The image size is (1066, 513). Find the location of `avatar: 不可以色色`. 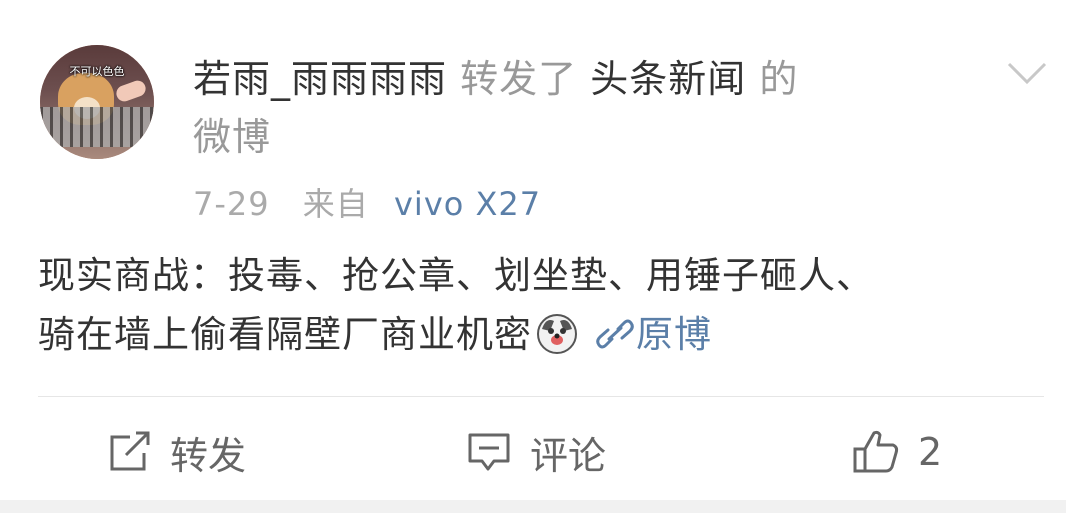

avatar: 不可以色色 is located at coordinates (97, 102).